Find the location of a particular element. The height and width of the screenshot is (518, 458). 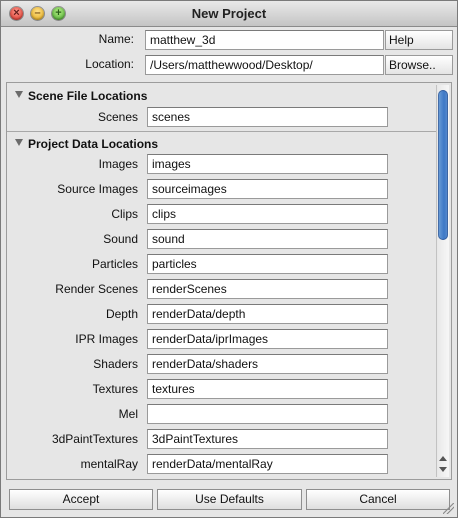

project-name-input: matthew_3d is located at coordinates (264, 40).